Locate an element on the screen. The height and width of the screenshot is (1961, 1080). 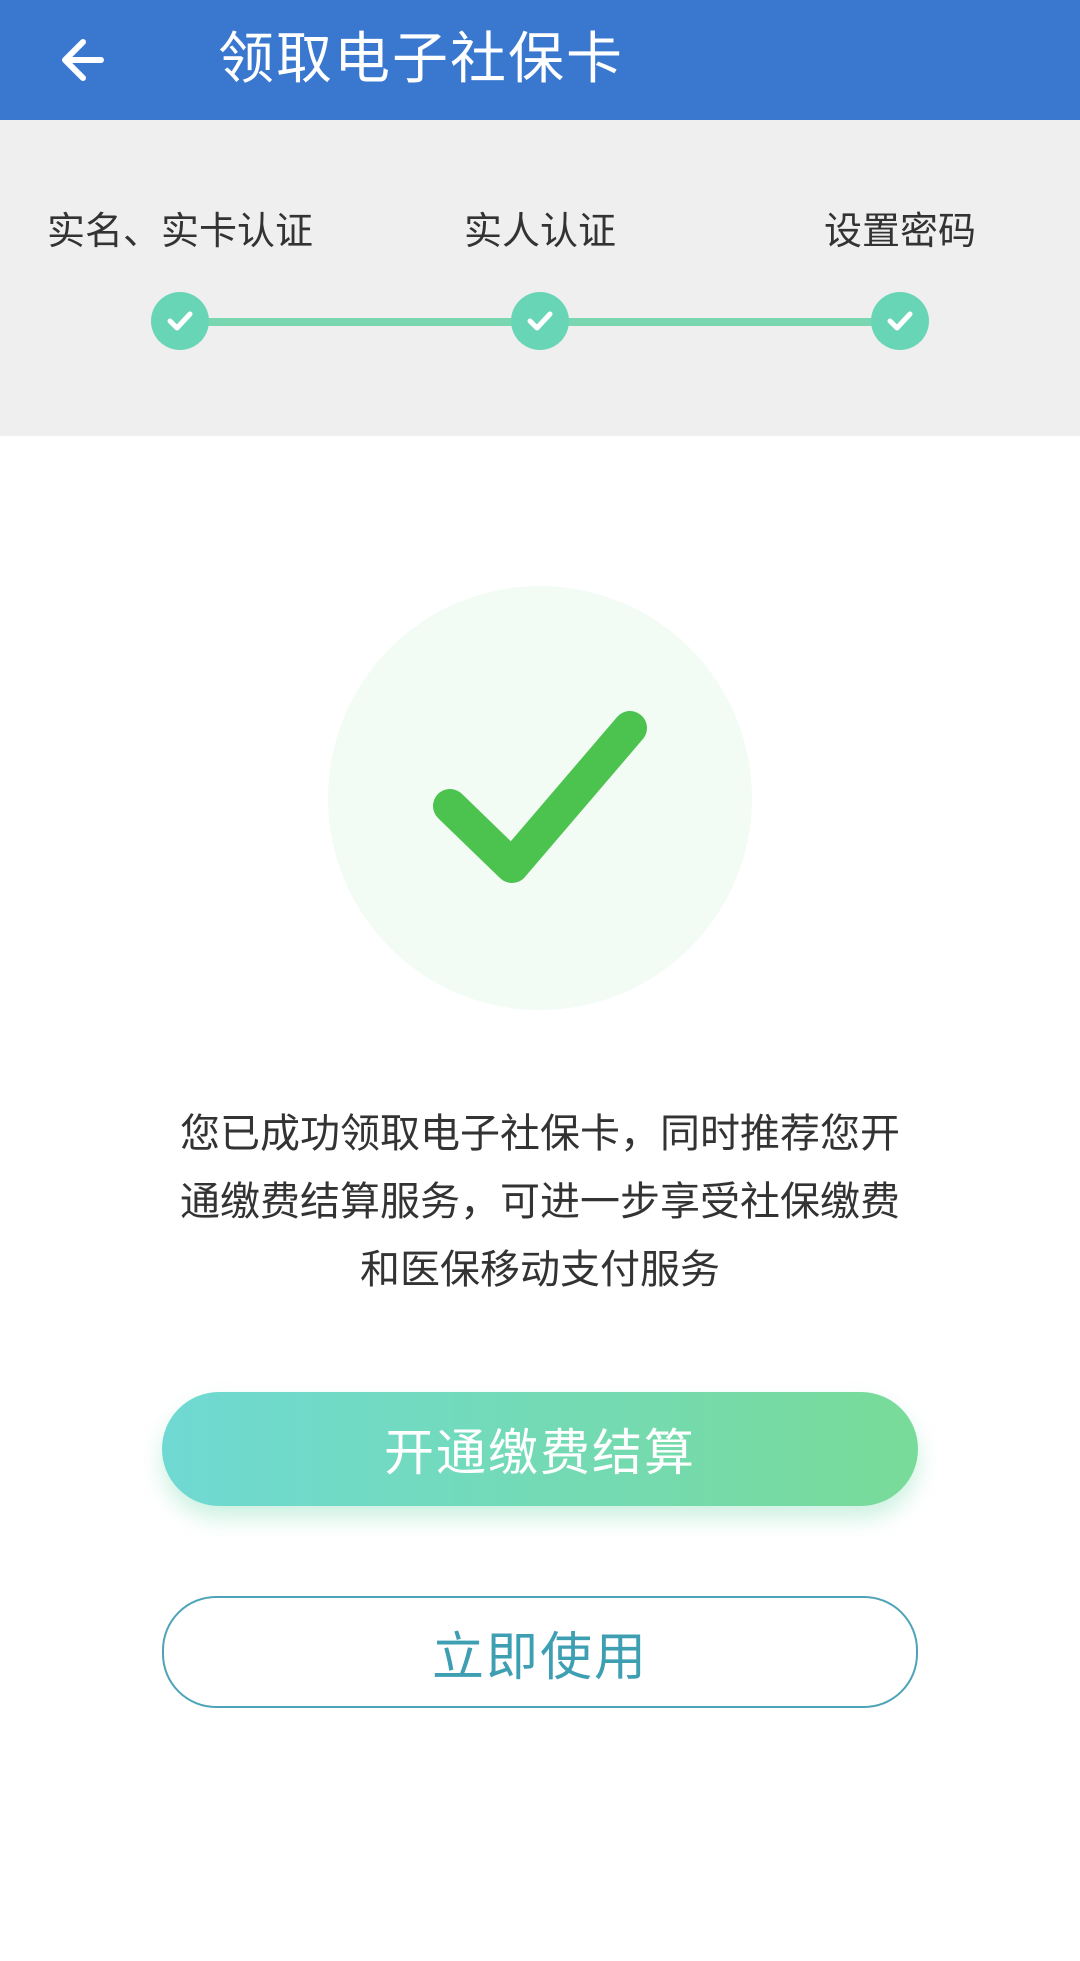
check-icon is located at coordinates (540, 797).